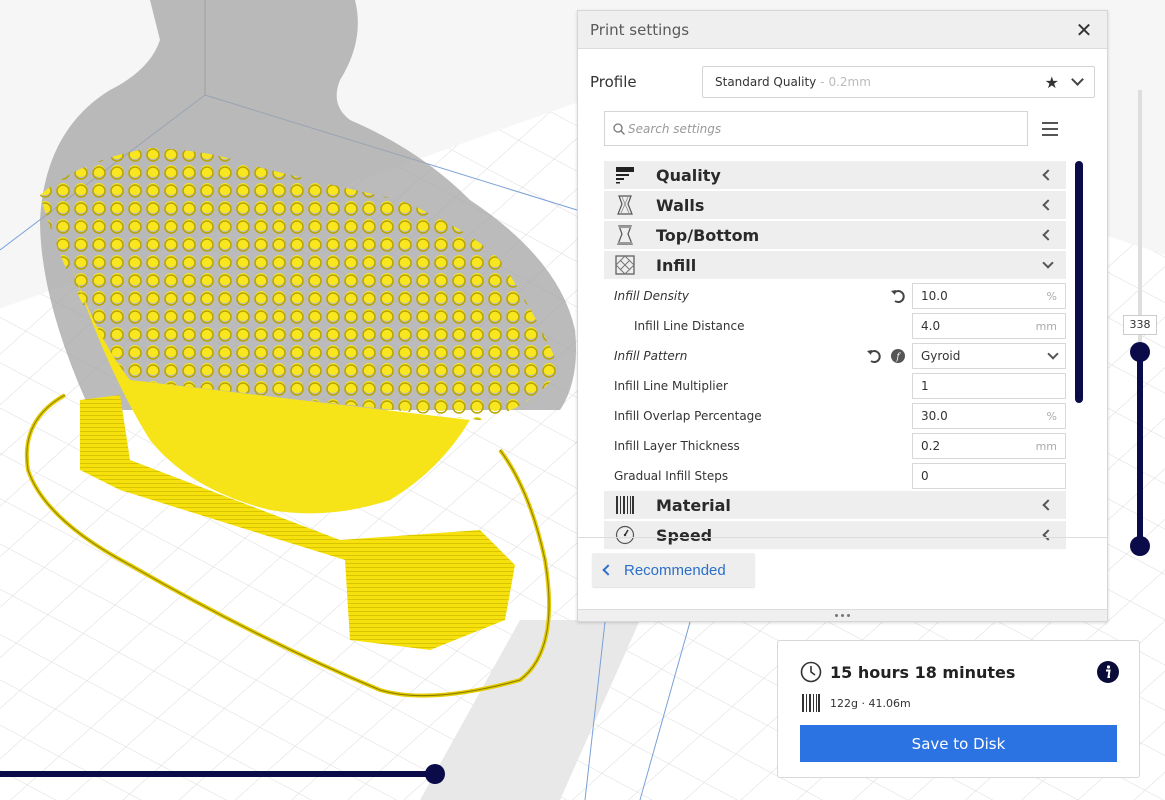 Image resolution: width=1165 pixels, height=800 pixels. I want to click on panel-title: Print settings, so click(640, 29).